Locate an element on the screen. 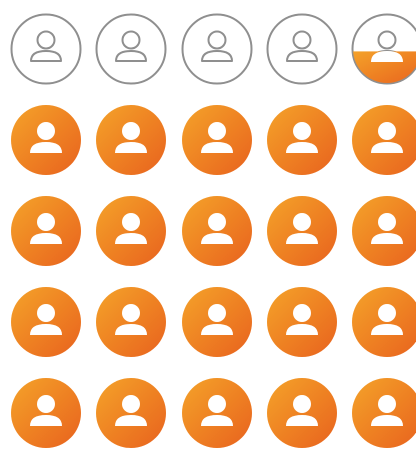 The height and width of the screenshot is (463, 416). person-icon-partial is located at coordinates (383, 49).